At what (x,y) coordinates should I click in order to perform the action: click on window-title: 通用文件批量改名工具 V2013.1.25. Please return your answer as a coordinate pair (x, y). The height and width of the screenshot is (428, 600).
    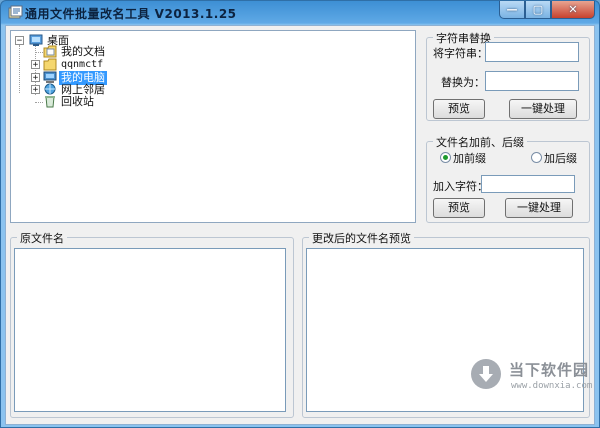
    Looking at the image, I should click on (131, 14).